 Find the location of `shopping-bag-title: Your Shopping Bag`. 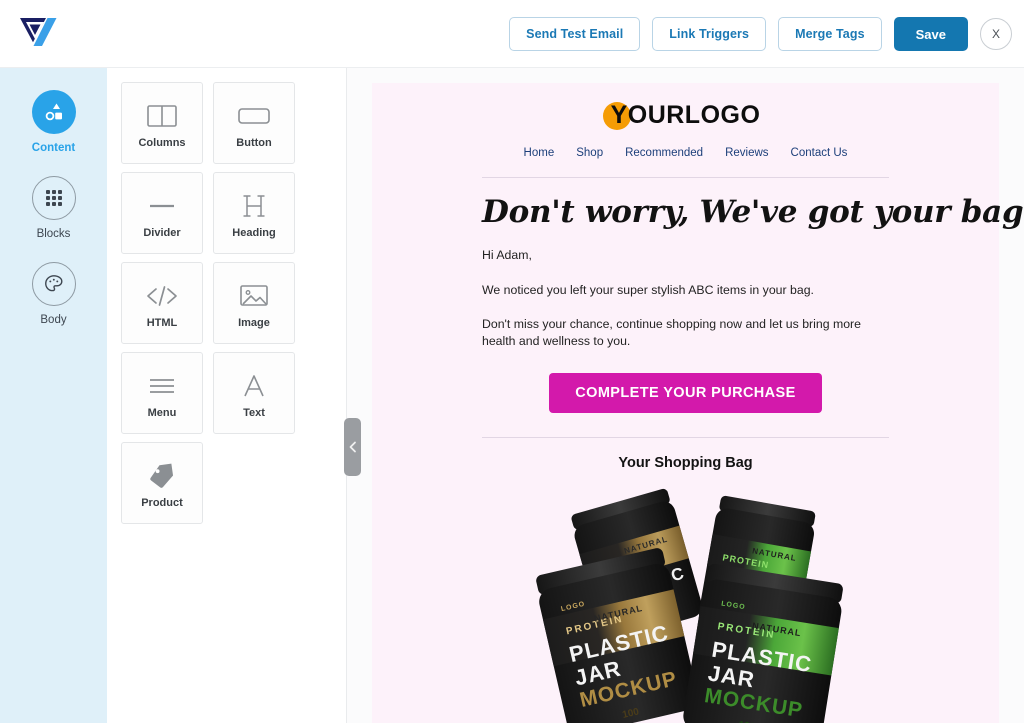

shopping-bag-title: Your Shopping Bag is located at coordinates (685, 463).